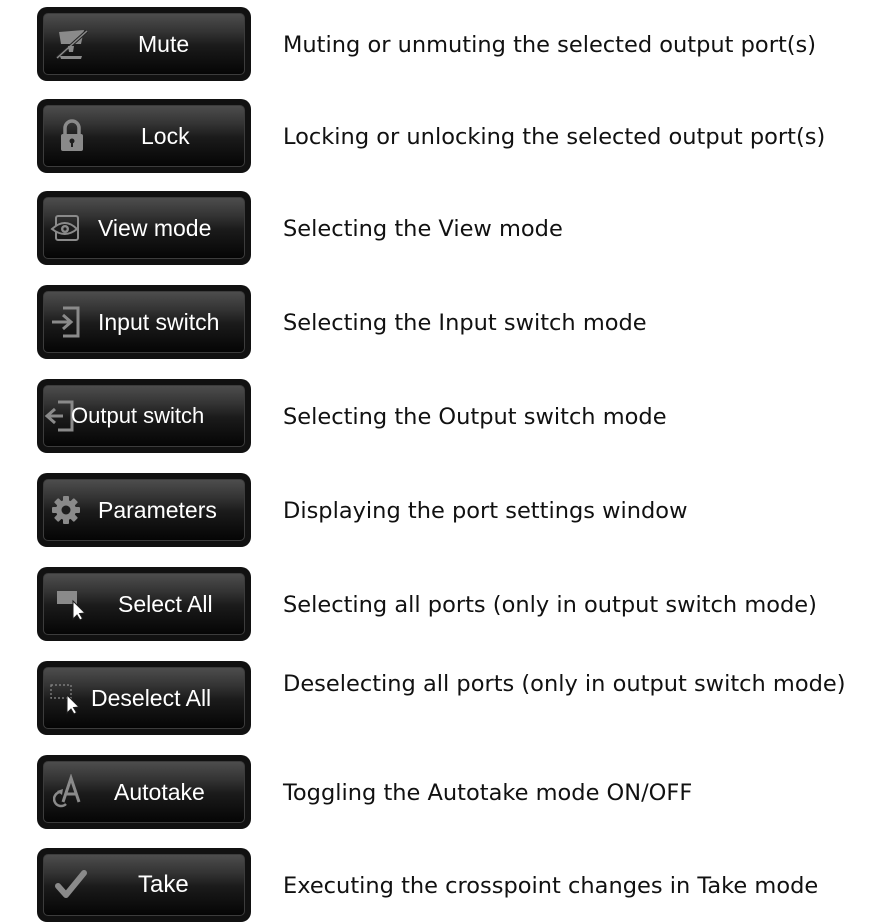  I want to click on input-switch-button: Input switch, so click(144, 322).